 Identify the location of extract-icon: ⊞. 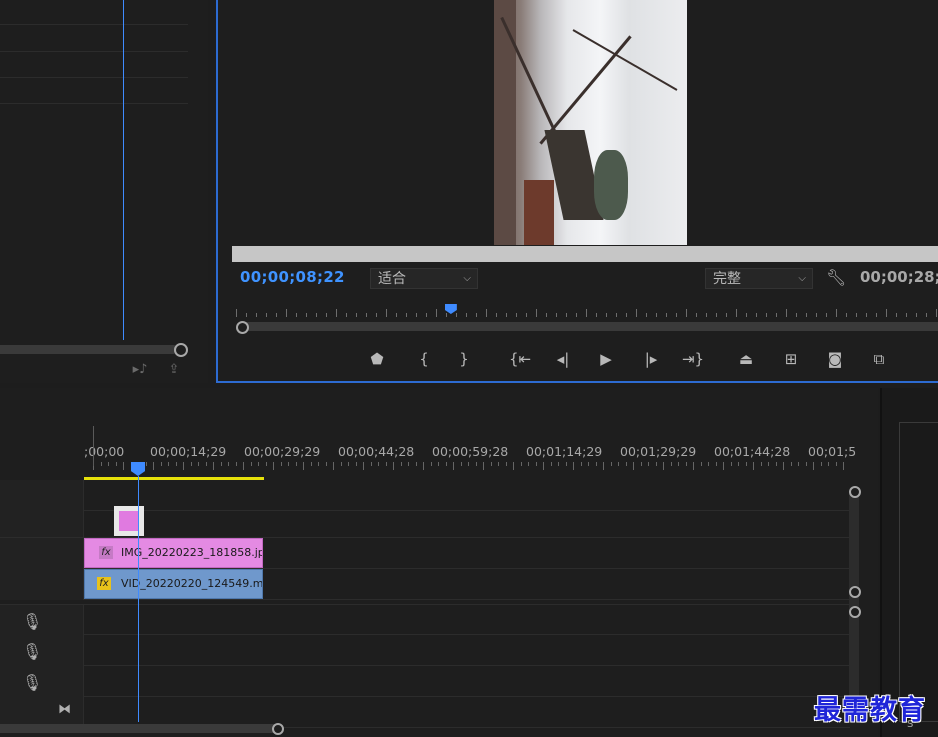
(791, 359).